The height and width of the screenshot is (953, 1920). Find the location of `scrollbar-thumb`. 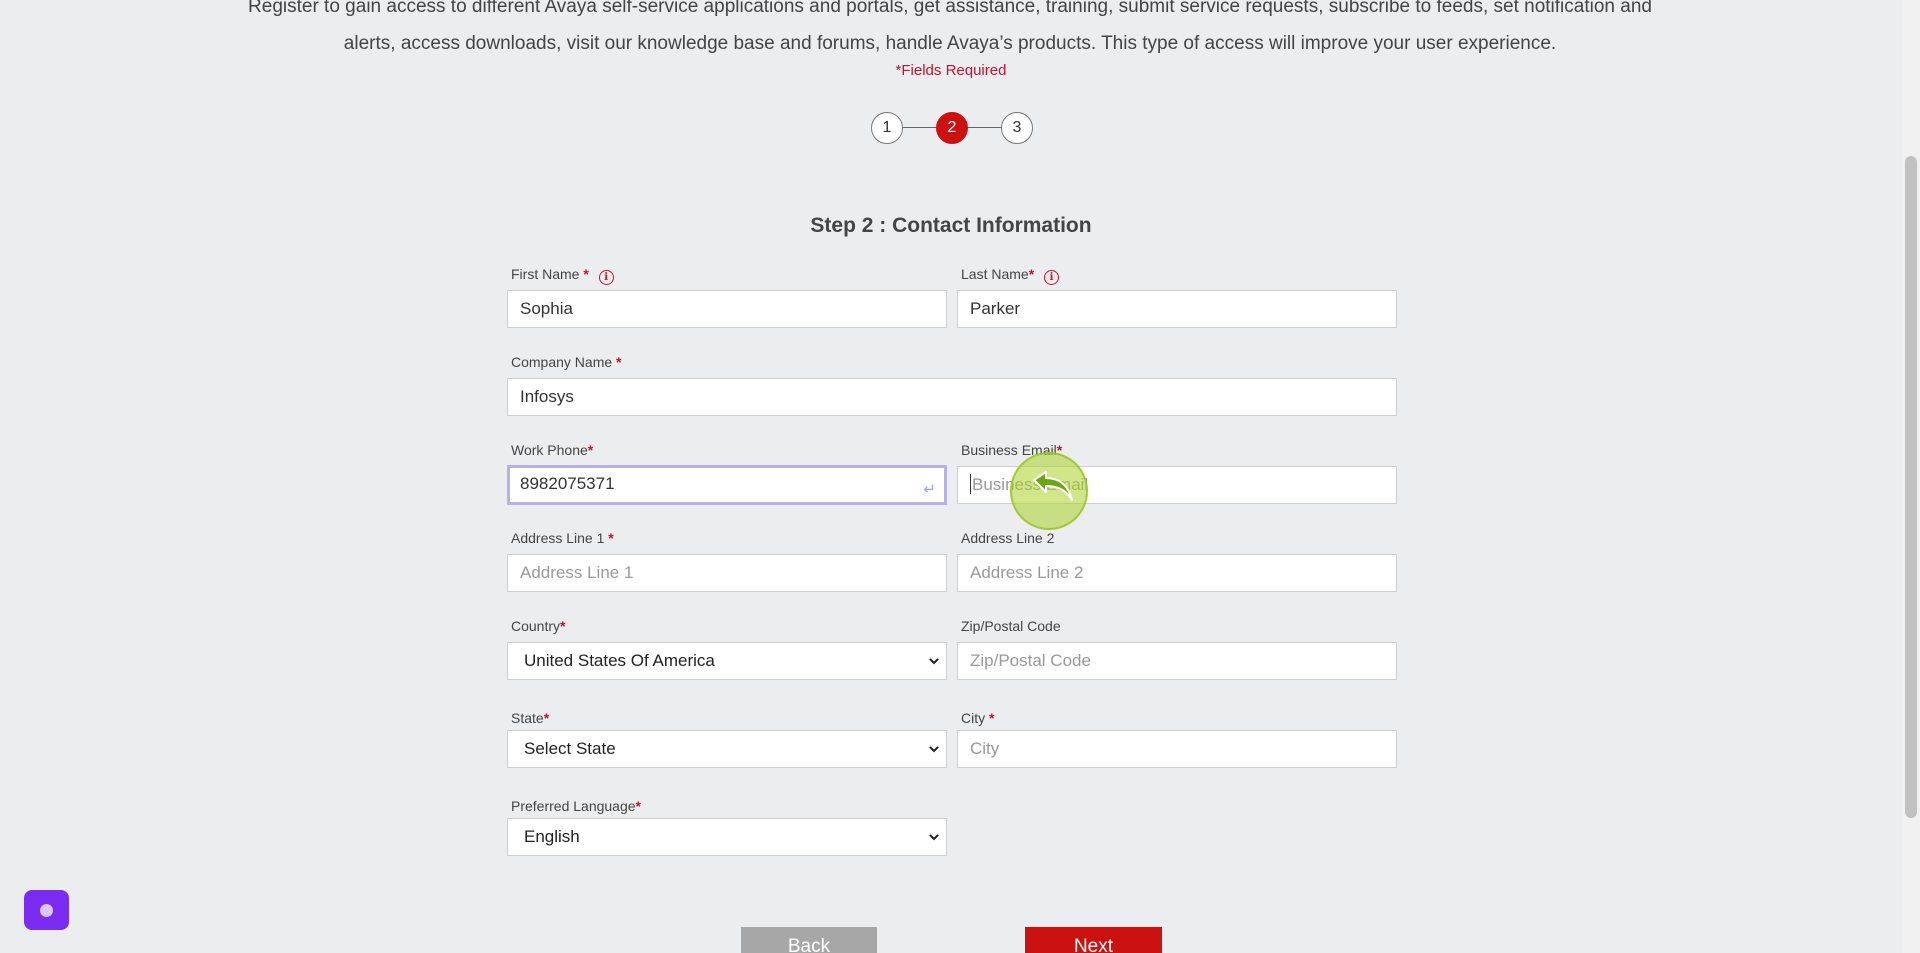

scrollbar-thumb is located at coordinates (1911, 487).